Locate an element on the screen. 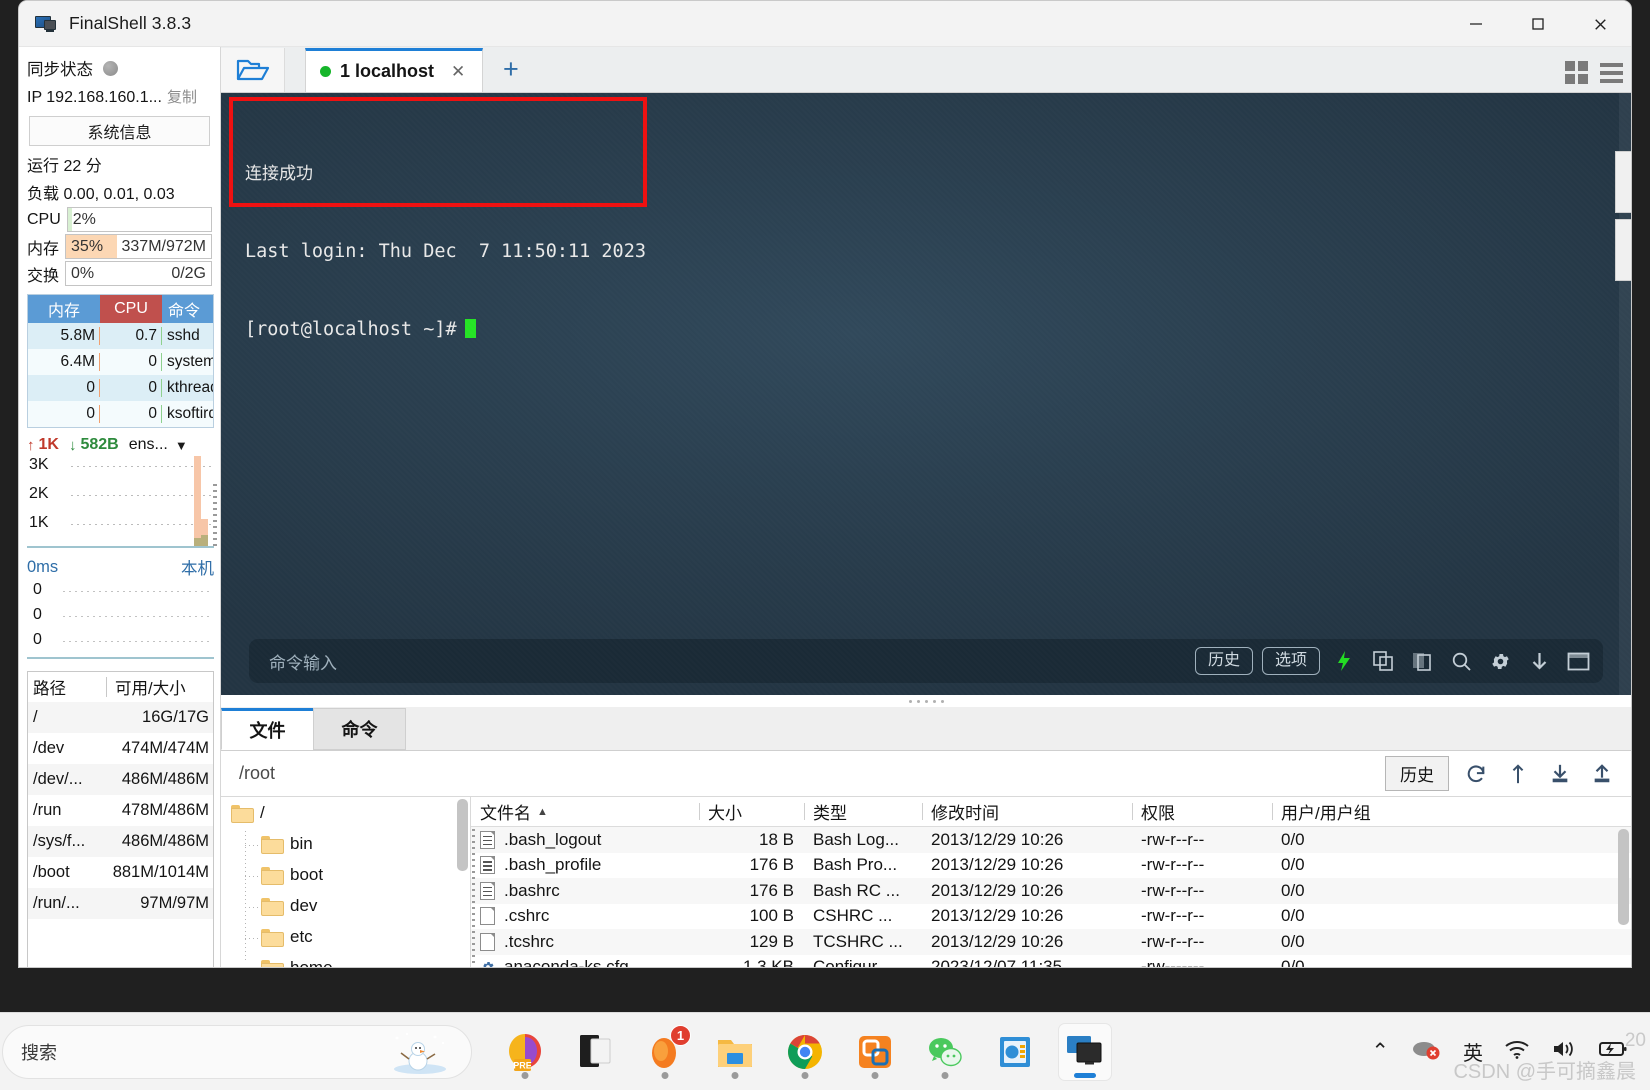 Image resolution: width=1650 pixels, height=1090 pixels. folder-icon is located at coordinates (242, 813).